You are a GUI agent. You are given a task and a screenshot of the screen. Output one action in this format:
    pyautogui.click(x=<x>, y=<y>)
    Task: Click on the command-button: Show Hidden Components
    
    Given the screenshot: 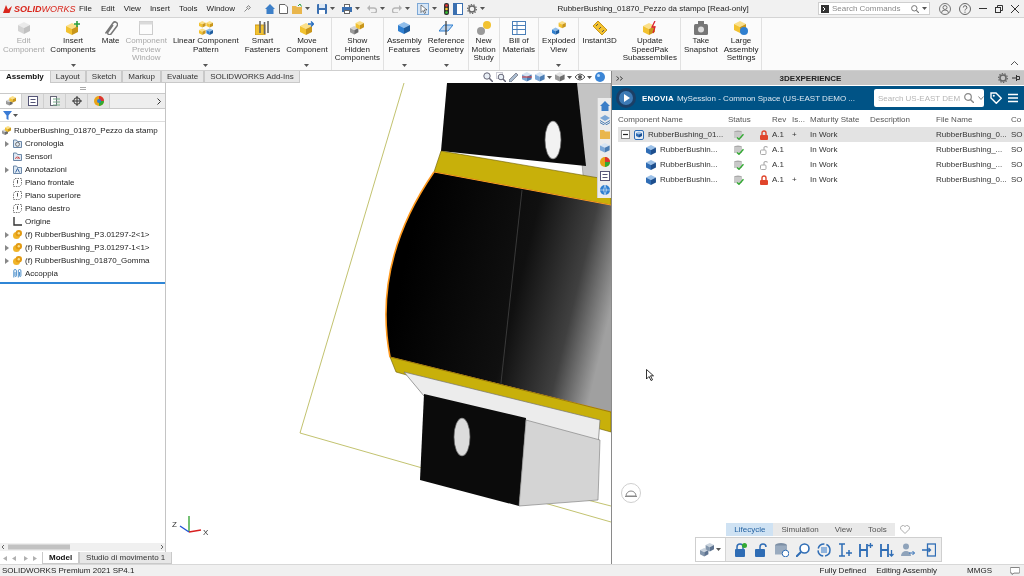 What is the action you would take?
    pyautogui.click(x=357, y=44)
    